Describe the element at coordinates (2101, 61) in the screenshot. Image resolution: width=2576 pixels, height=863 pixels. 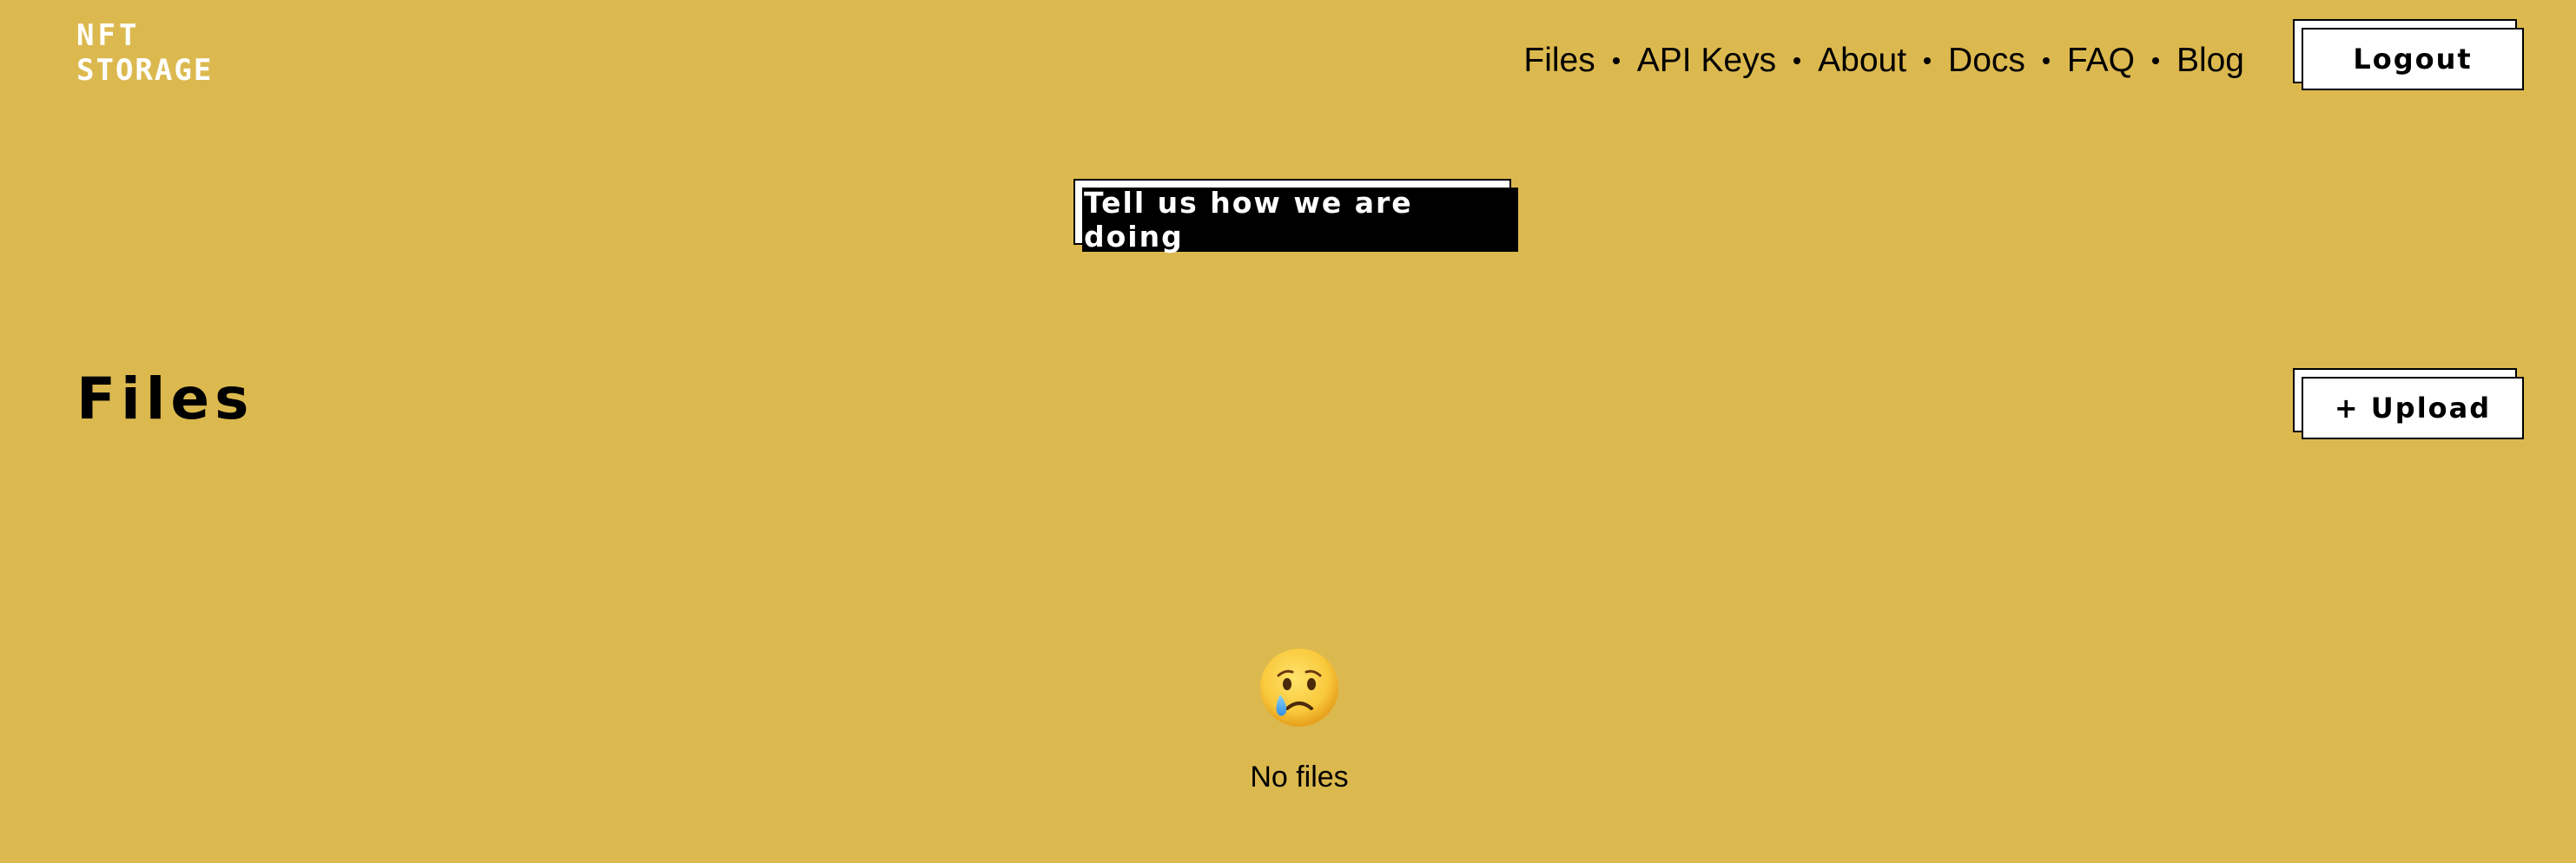
I see `nav-link-faq: FAQ` at that location.